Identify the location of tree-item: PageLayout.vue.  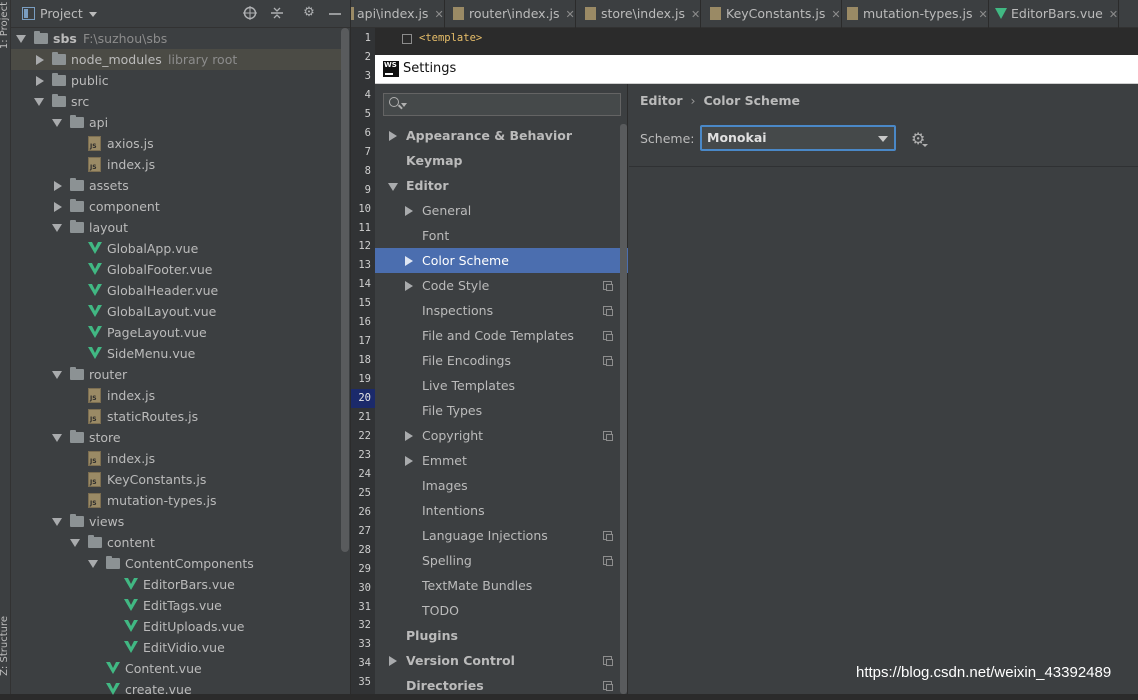
(176, 332).